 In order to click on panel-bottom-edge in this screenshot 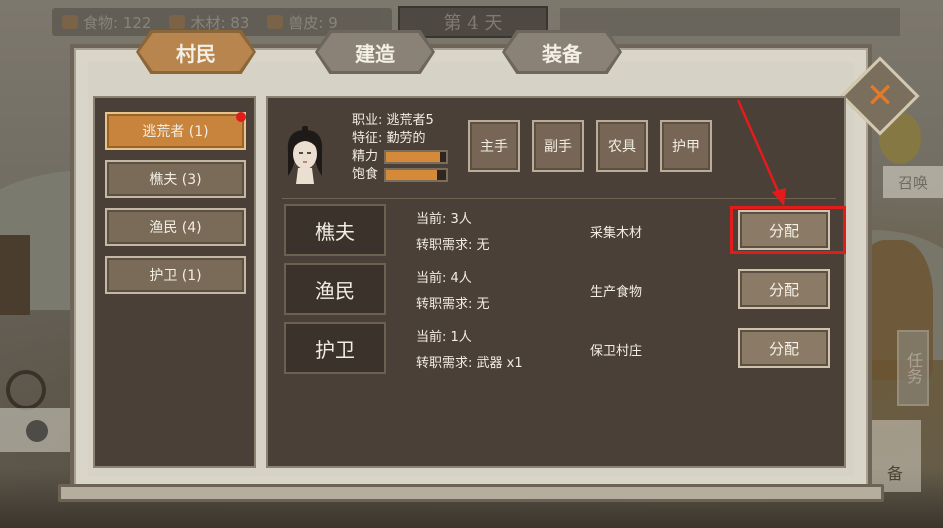, I will do `click(471, 493)`.